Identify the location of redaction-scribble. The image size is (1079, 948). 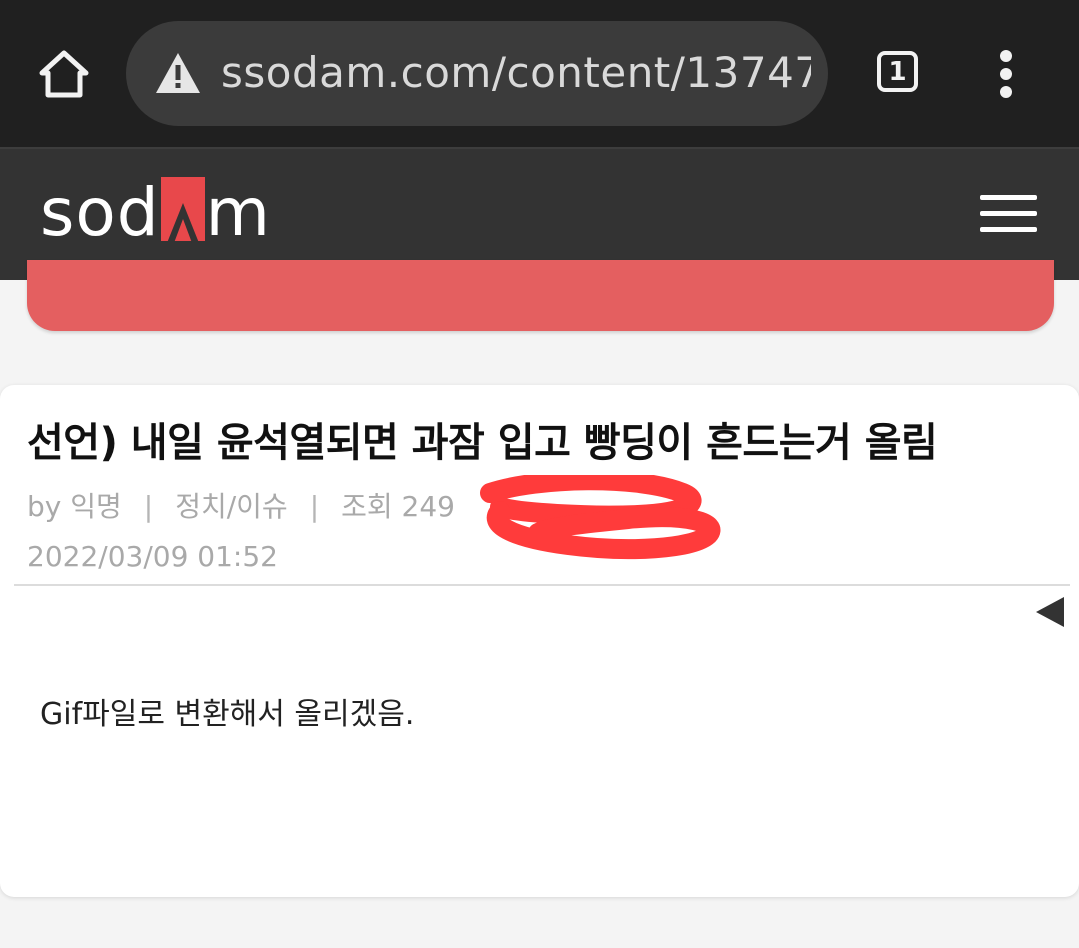
(600, 518).